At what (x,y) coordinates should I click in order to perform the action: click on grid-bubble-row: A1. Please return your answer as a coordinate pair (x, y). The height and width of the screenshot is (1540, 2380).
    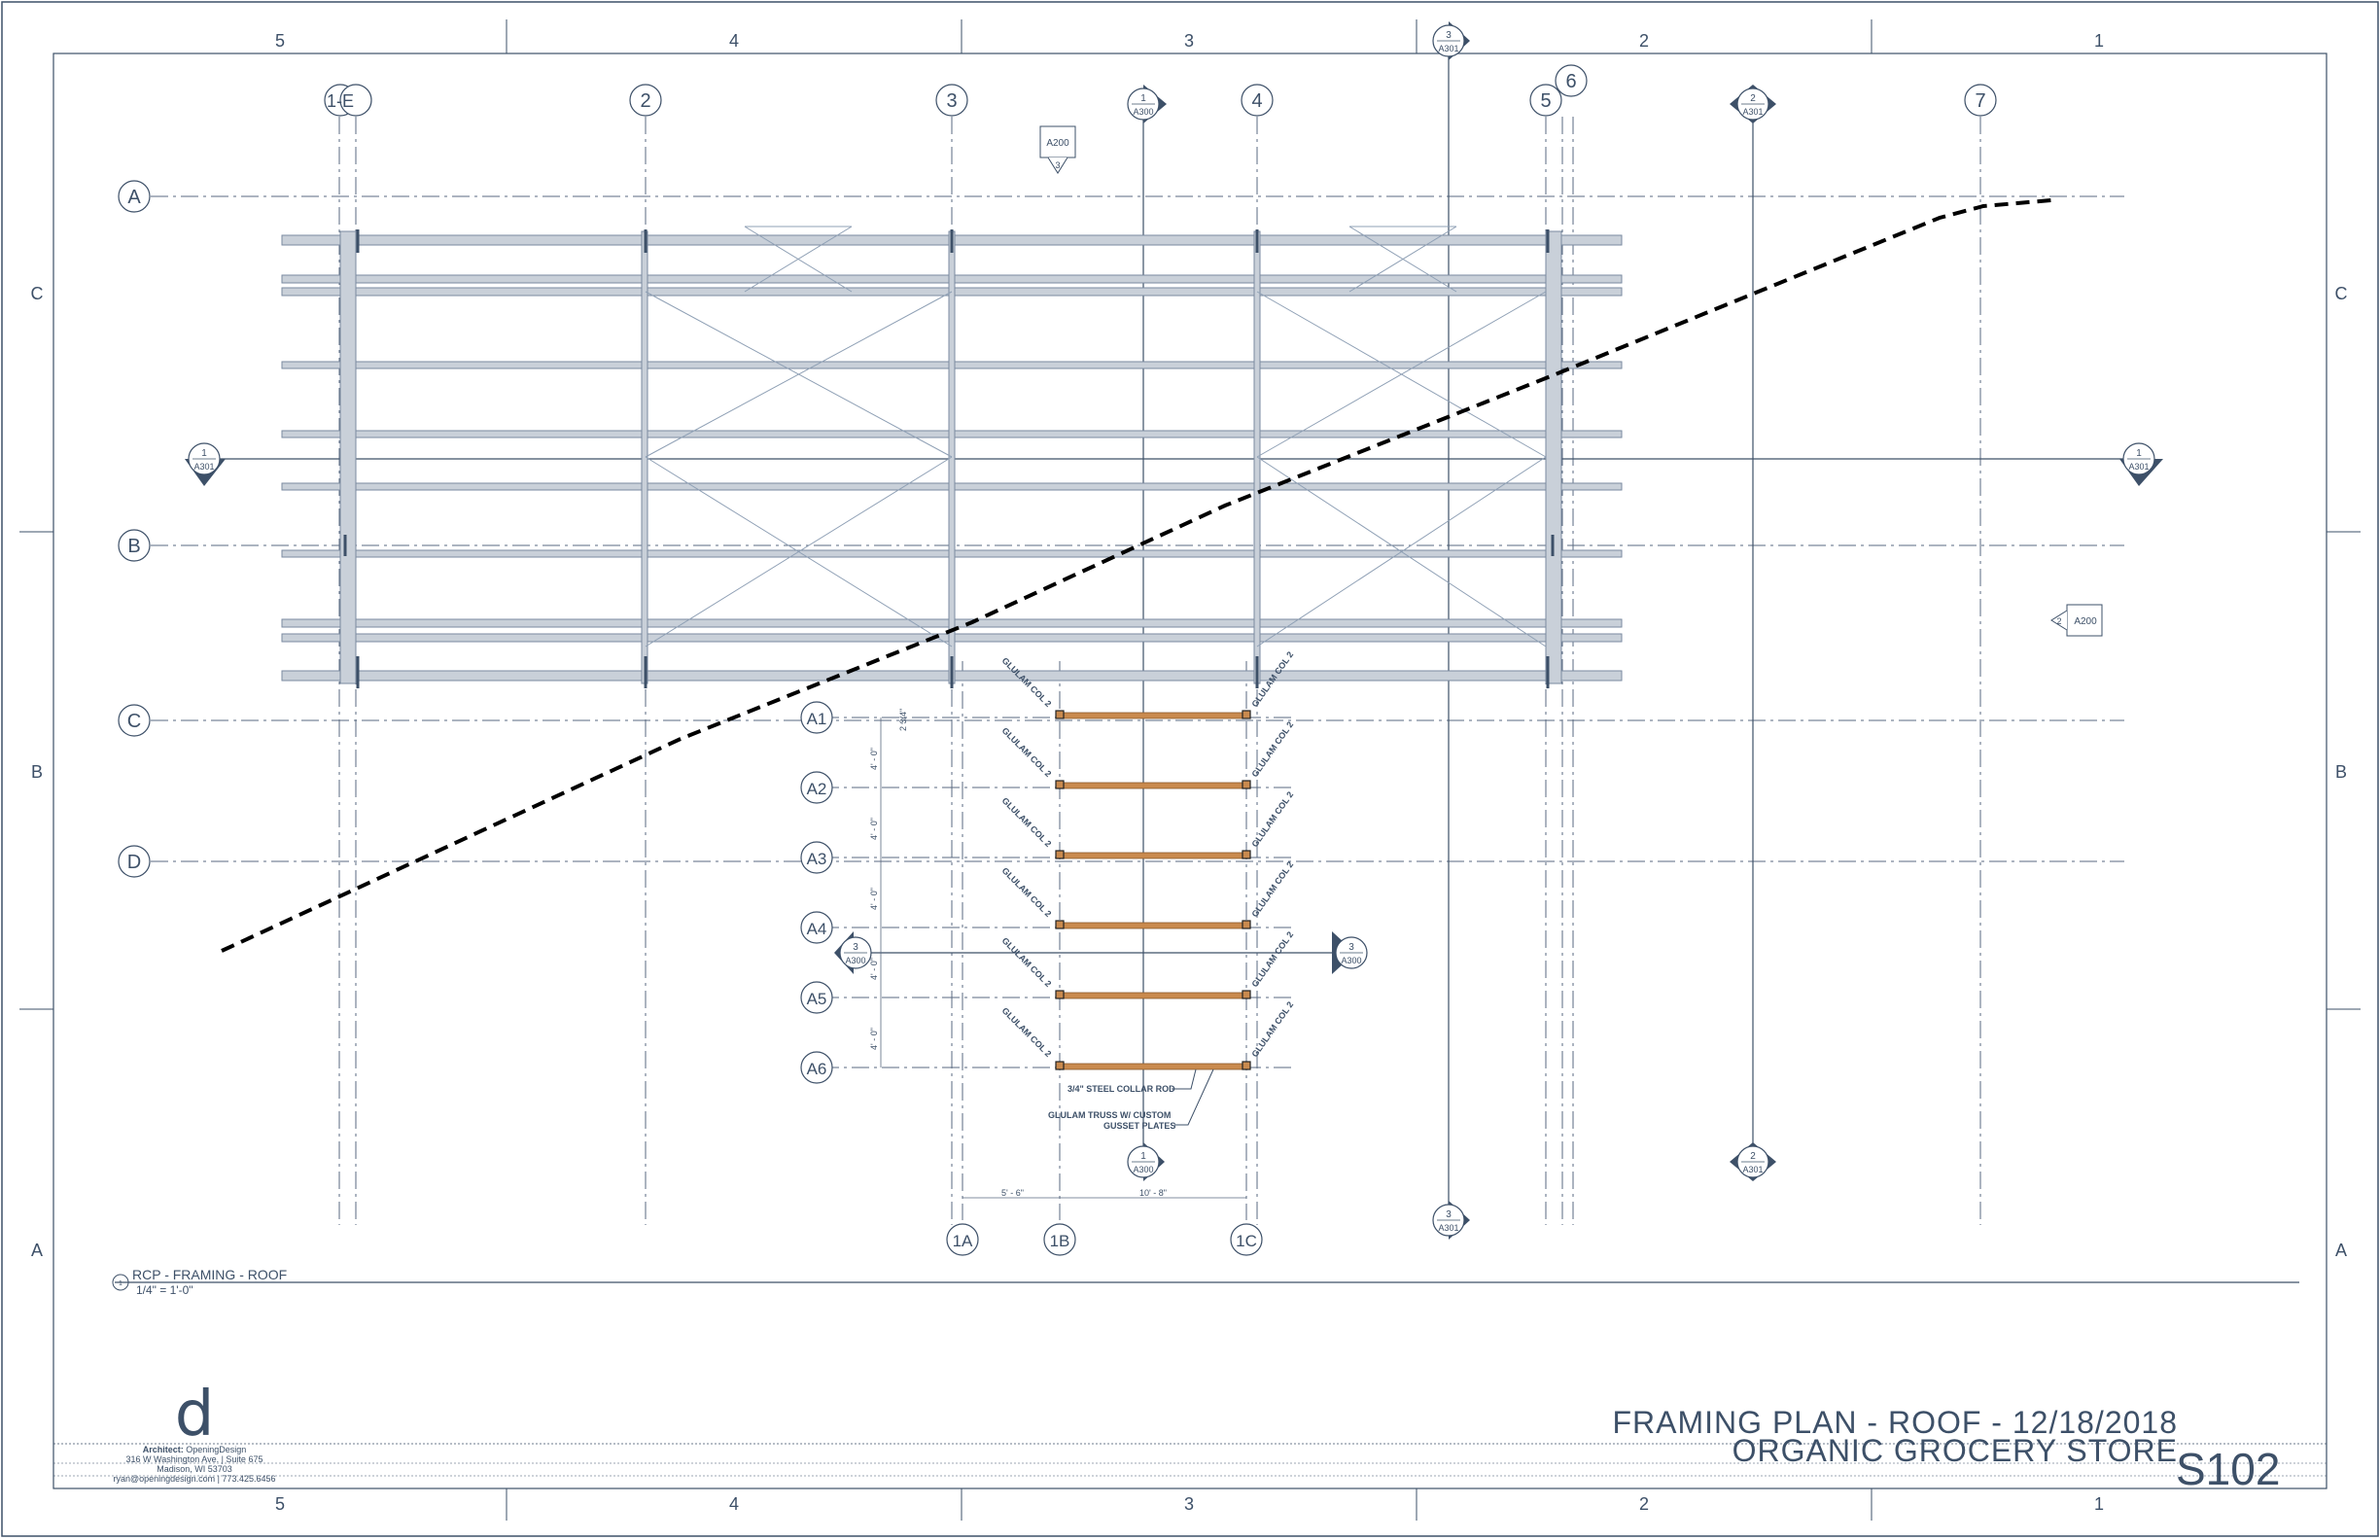
    Looking at the image, I should click on (816, 717).